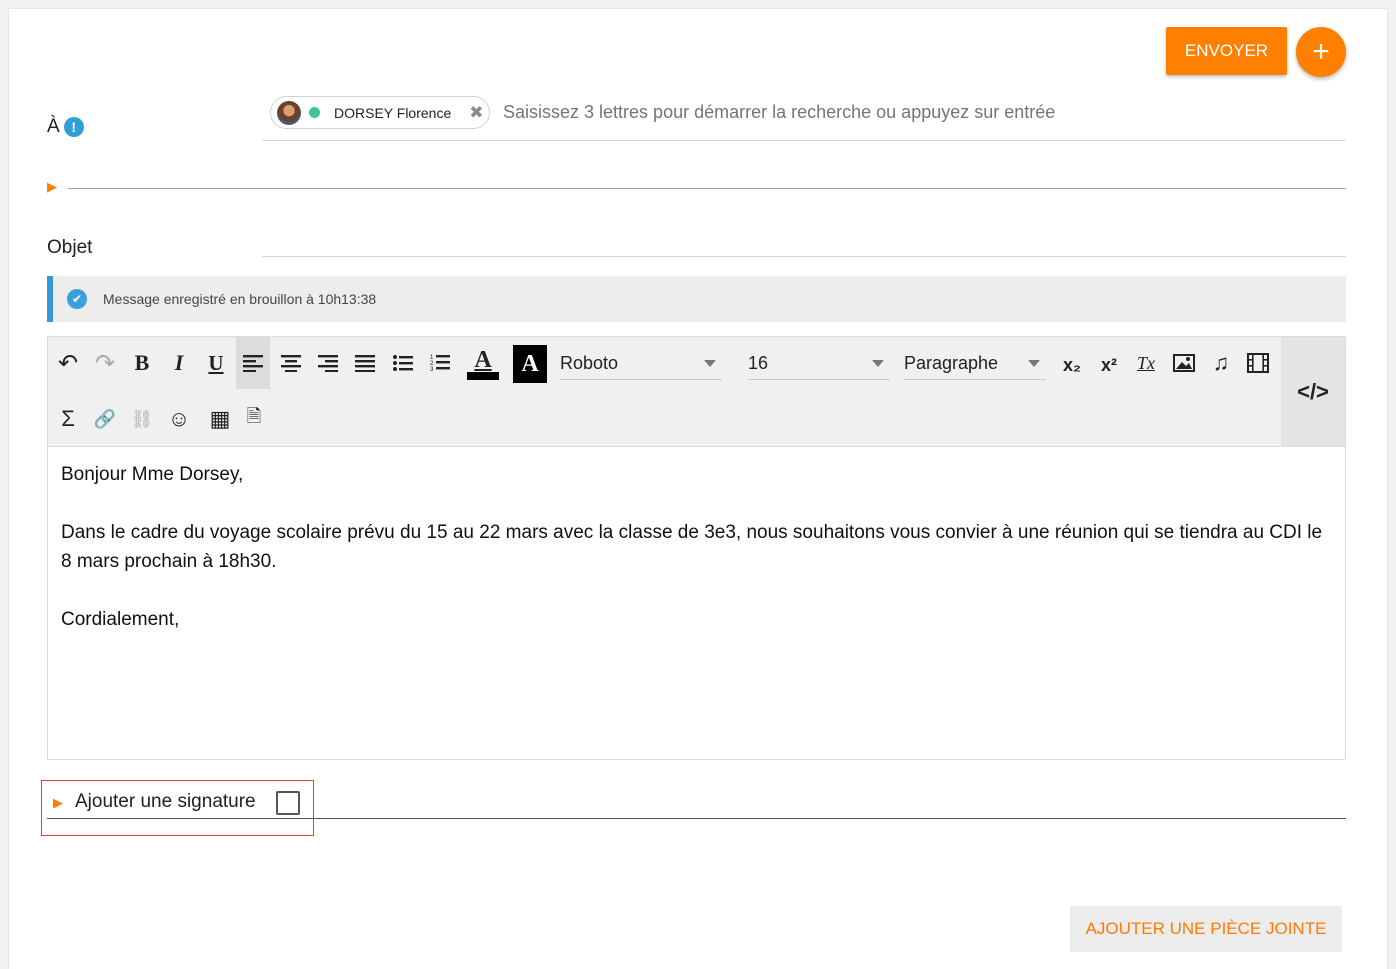 The image size is (1396, 969). I want to click on bullet-list-icon, so click(403, 363).